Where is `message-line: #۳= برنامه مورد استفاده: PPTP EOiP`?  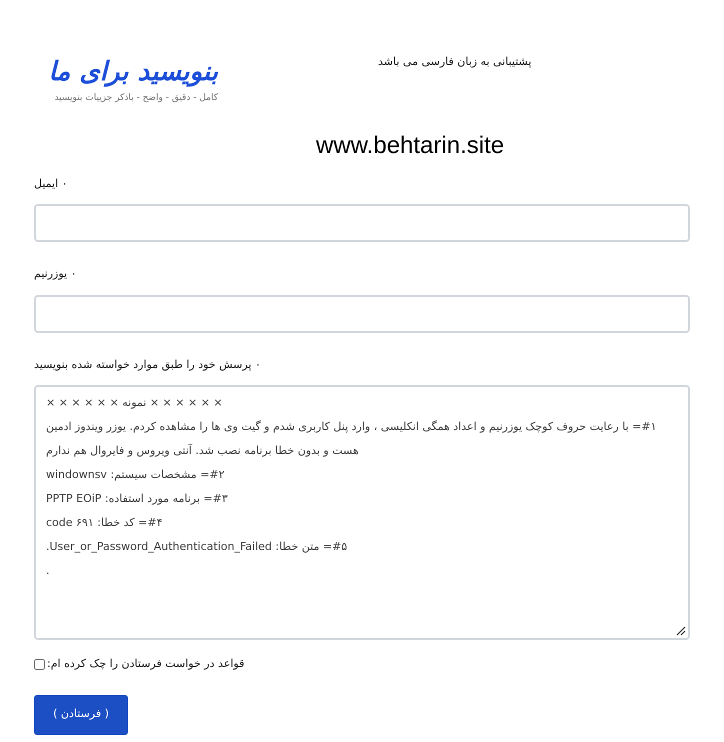
message-line: #۳= برنامه مورد استفاده: PPTP EOiP is located at coordinates (137, 499).